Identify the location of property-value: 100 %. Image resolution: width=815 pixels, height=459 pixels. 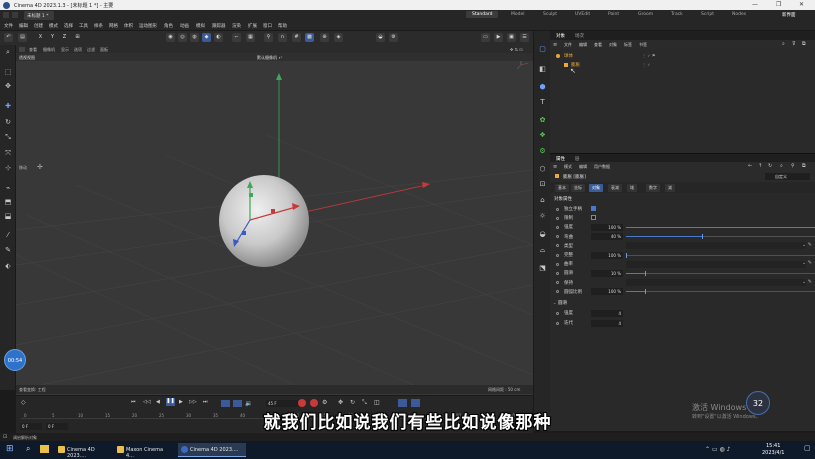
(607, 227).